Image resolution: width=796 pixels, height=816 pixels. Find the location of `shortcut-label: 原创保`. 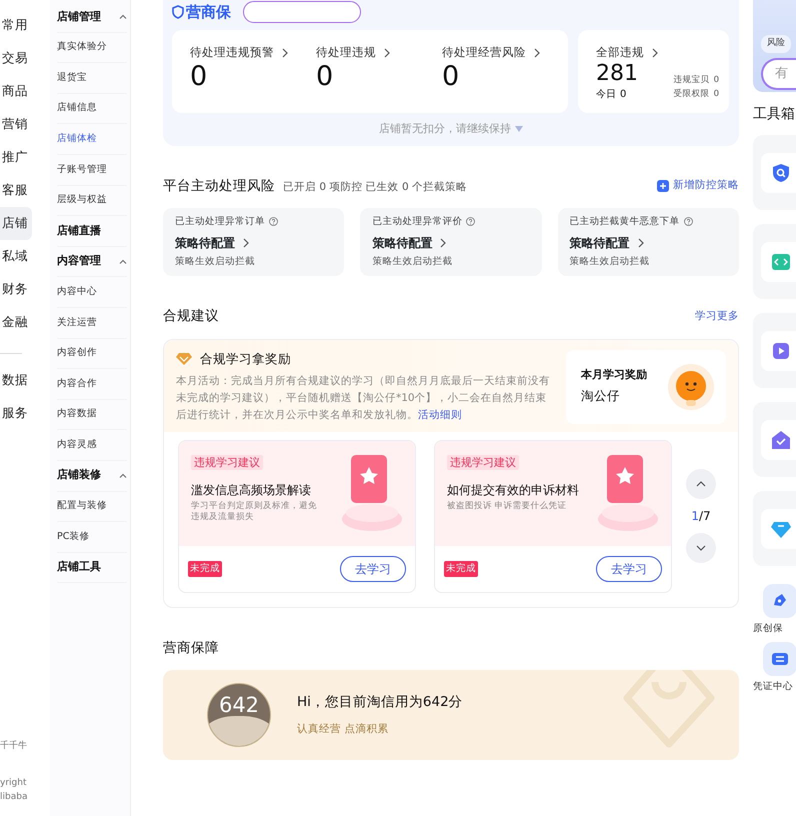

shortcut-label: 原创保 is located at coordinates (768, 629).